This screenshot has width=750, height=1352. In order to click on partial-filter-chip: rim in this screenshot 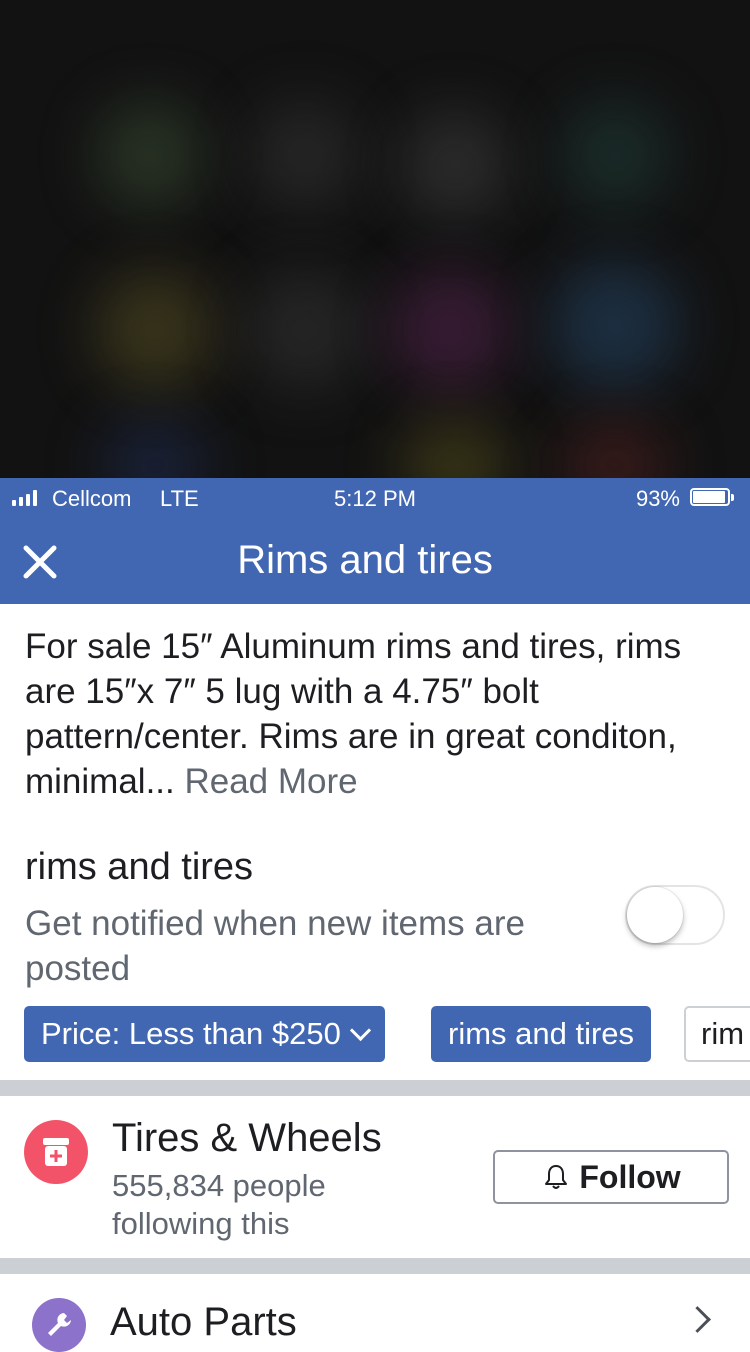, I will do `click(717, 1034)`.